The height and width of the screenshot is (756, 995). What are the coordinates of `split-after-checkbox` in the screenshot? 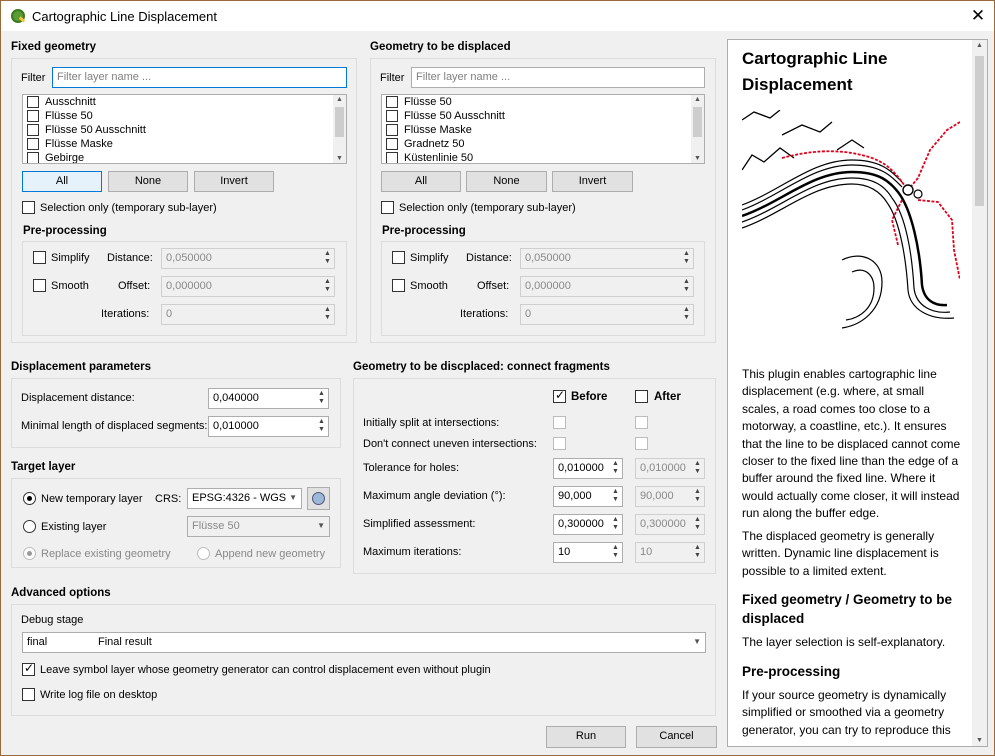 It's located at (641, 422).